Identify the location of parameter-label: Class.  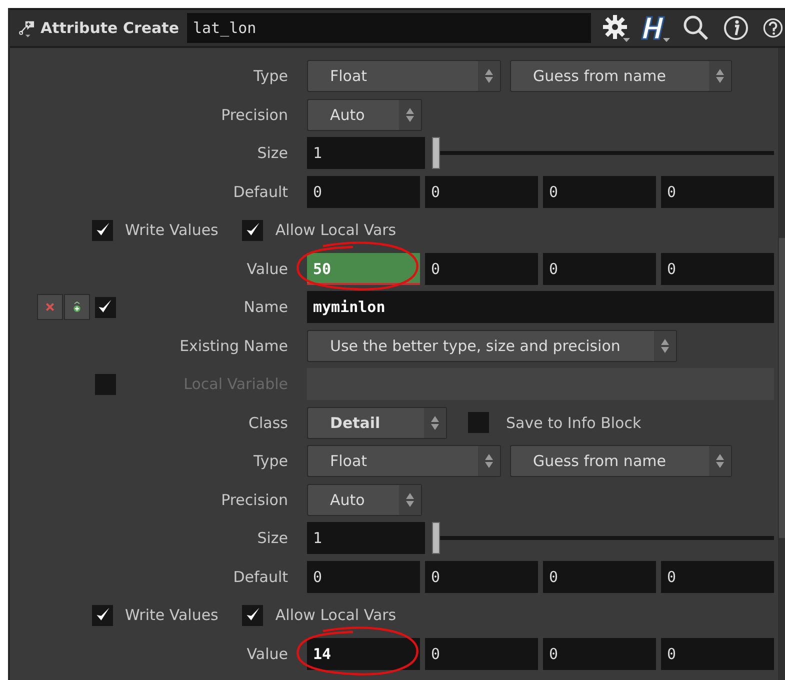
(268, 423).